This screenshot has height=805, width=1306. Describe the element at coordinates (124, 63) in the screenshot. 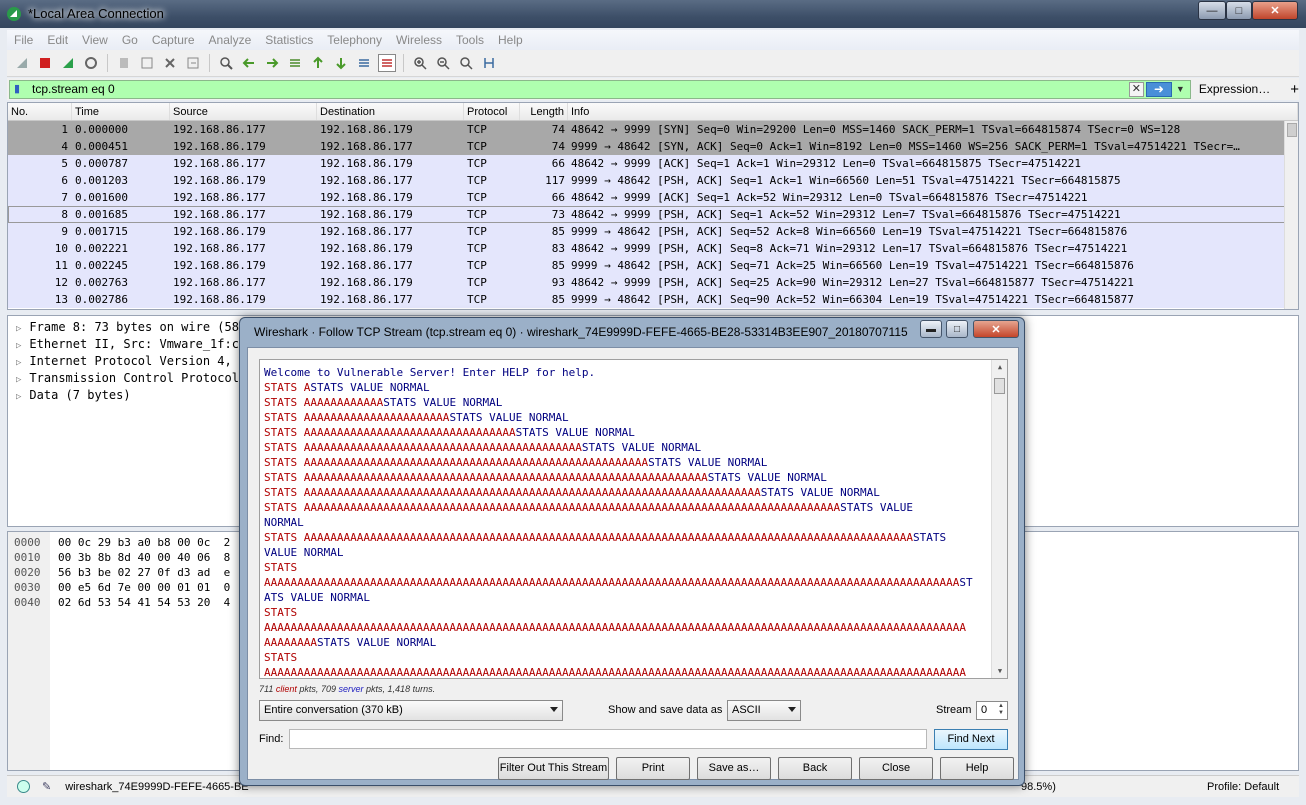

I see `open-file-icon` at that location.